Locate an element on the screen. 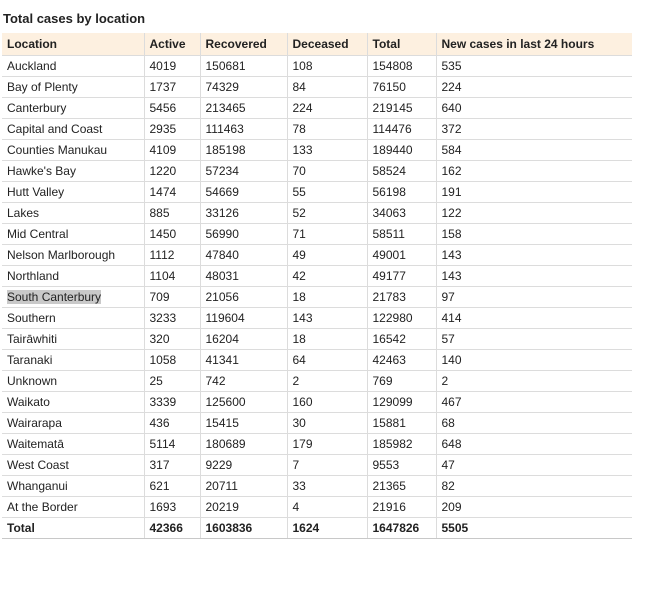  table-row: Tairāwhiti 320 16204 18 16542 57 is located at coordinates (317, 339).